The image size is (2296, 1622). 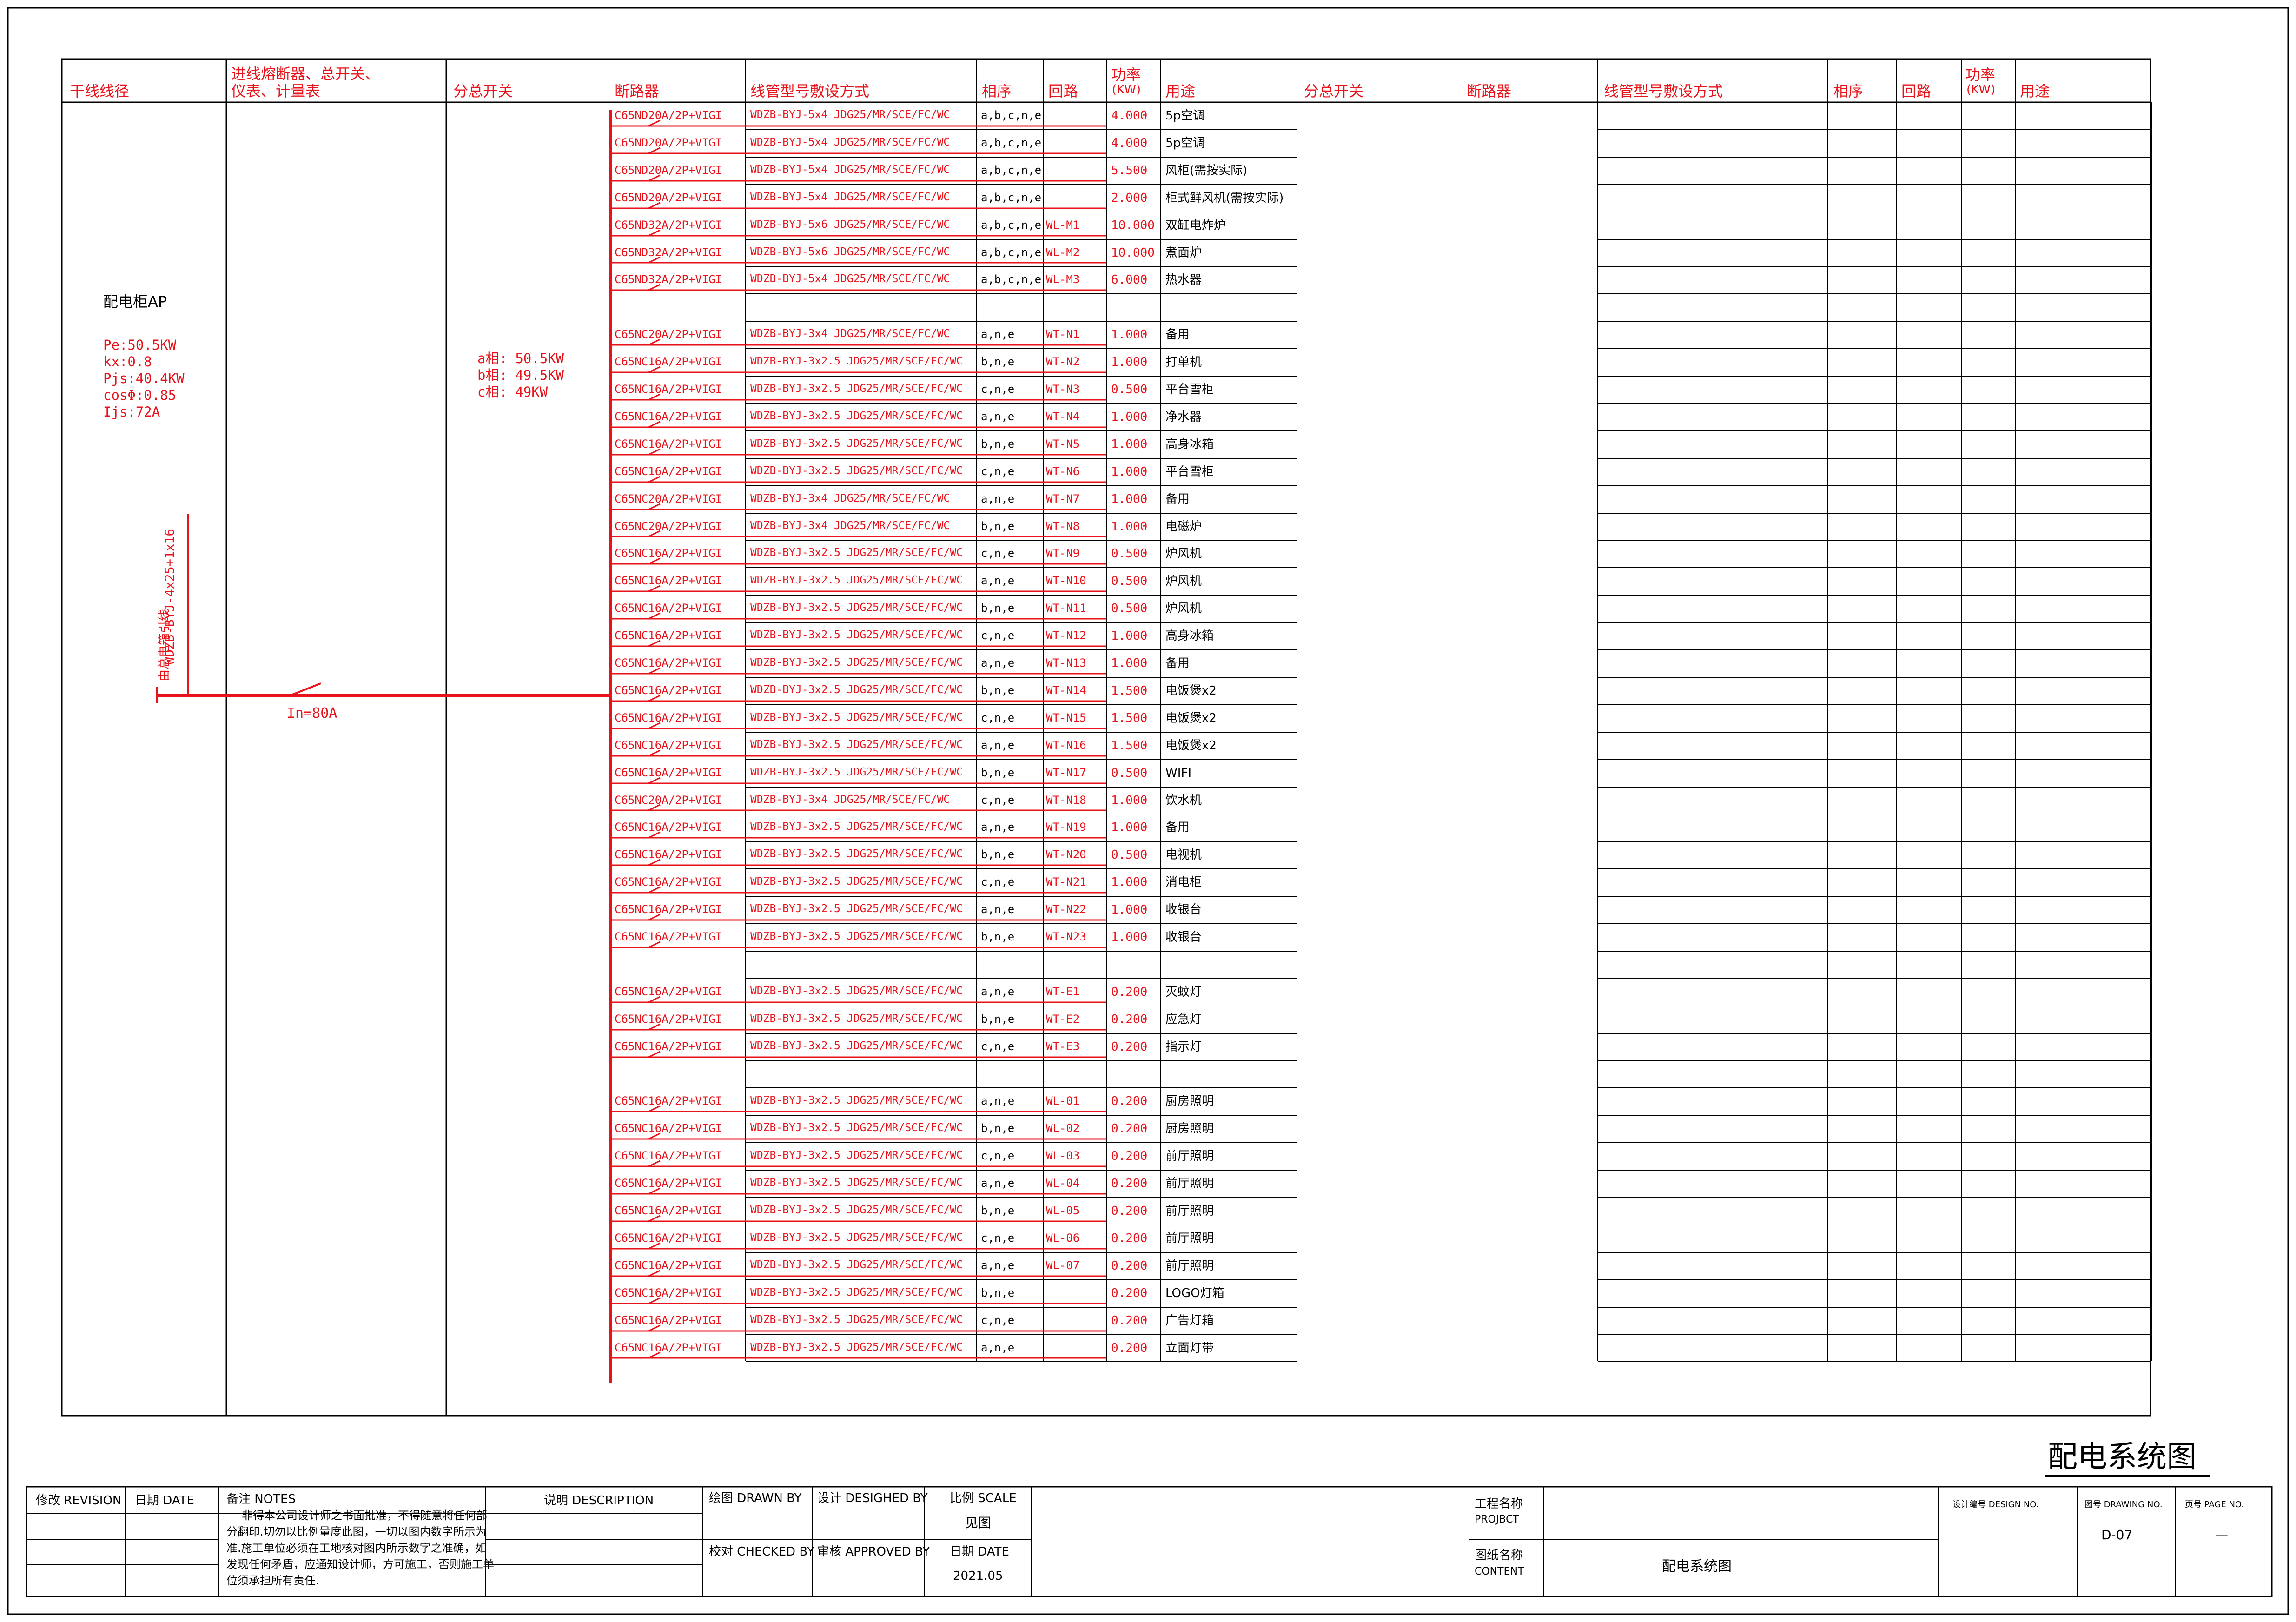 What do you see at coordinates (1066, 717) in the screenshot?
I see `circuit-label: WT-N15` at bounding box center [1066, 717].